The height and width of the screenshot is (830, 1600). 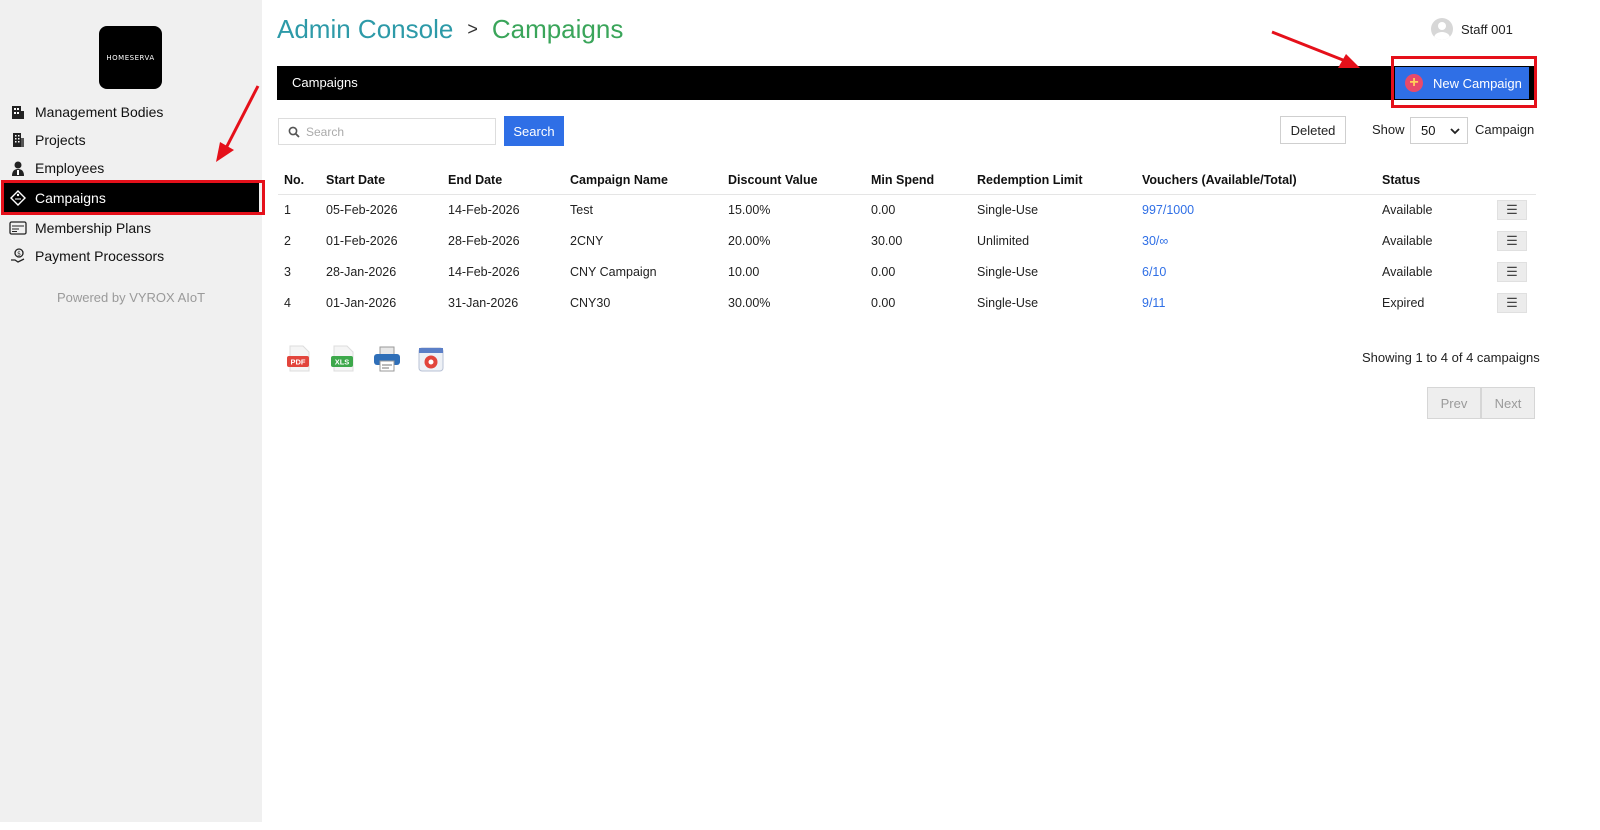 What do you see at coordinates (1451, 357) in the screenshot?
I see `pagination-summary: Showing 1 to 4 of 4 campaigns` at bounding box center [1451, 357].